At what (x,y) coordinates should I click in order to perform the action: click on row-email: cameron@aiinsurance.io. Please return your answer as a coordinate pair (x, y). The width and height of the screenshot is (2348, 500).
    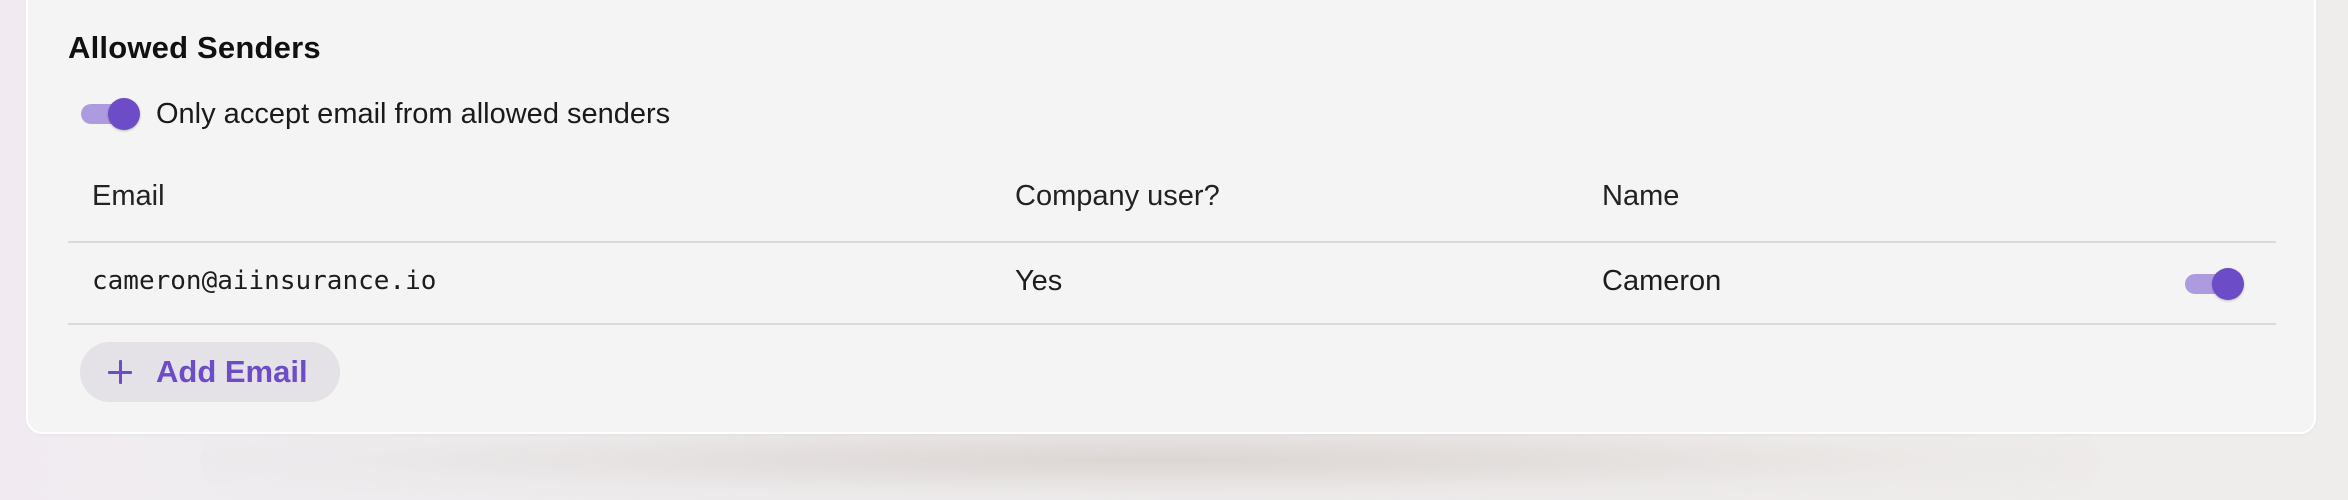
    Looking at the image, I should click on (264, 281).